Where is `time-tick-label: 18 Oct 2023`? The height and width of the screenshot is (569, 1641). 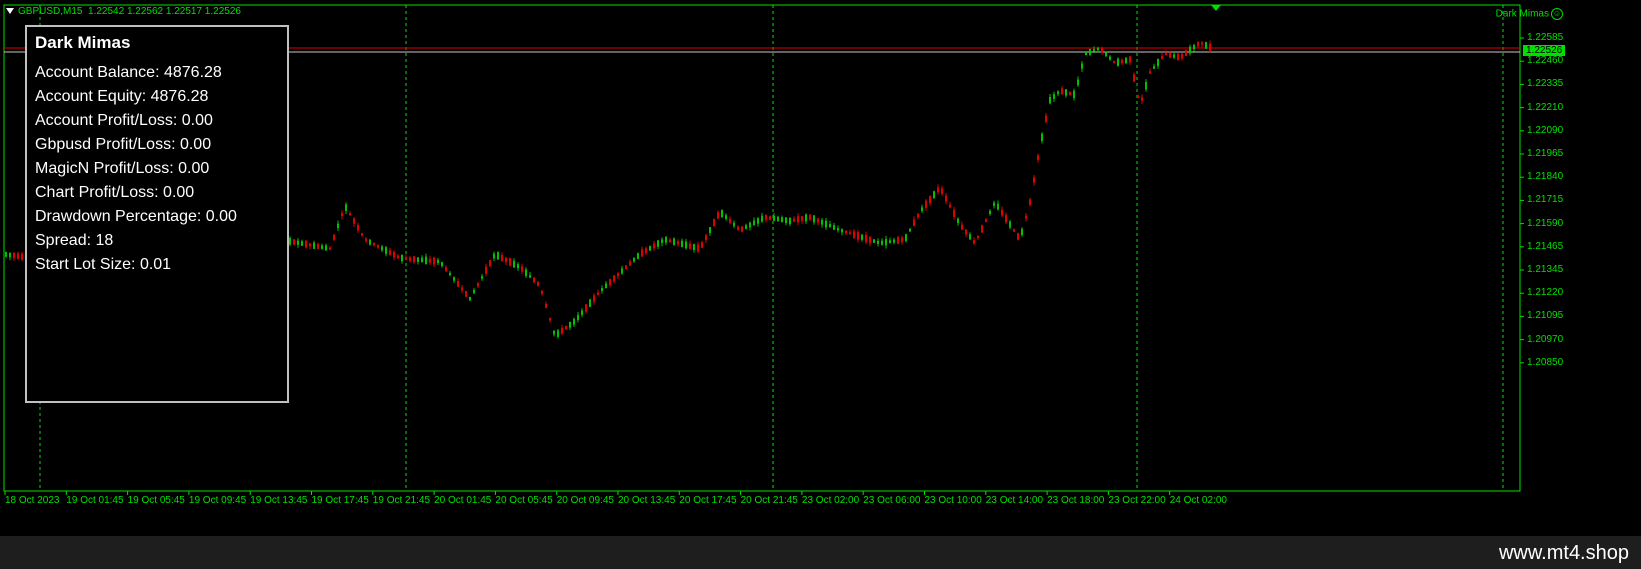
time-tick-label: 18 Oct 2023 is located at coordinates (32, 500).